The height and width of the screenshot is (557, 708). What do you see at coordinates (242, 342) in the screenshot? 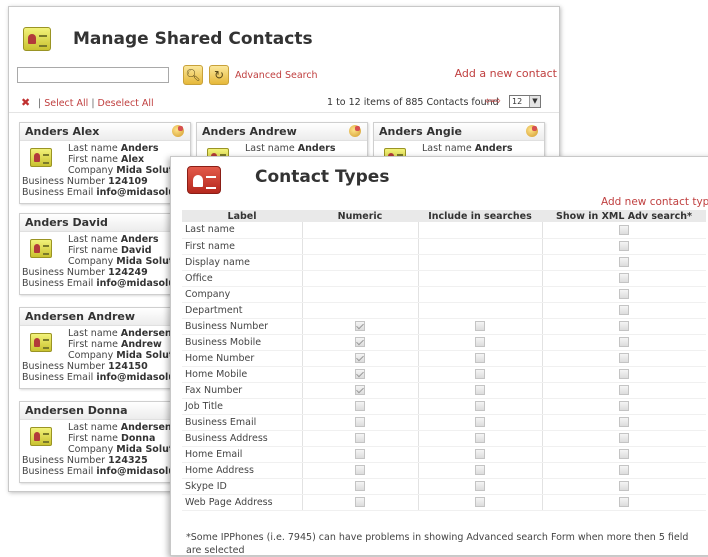
I see `row-label: Business Mobile` at bounding box center [242, 342].